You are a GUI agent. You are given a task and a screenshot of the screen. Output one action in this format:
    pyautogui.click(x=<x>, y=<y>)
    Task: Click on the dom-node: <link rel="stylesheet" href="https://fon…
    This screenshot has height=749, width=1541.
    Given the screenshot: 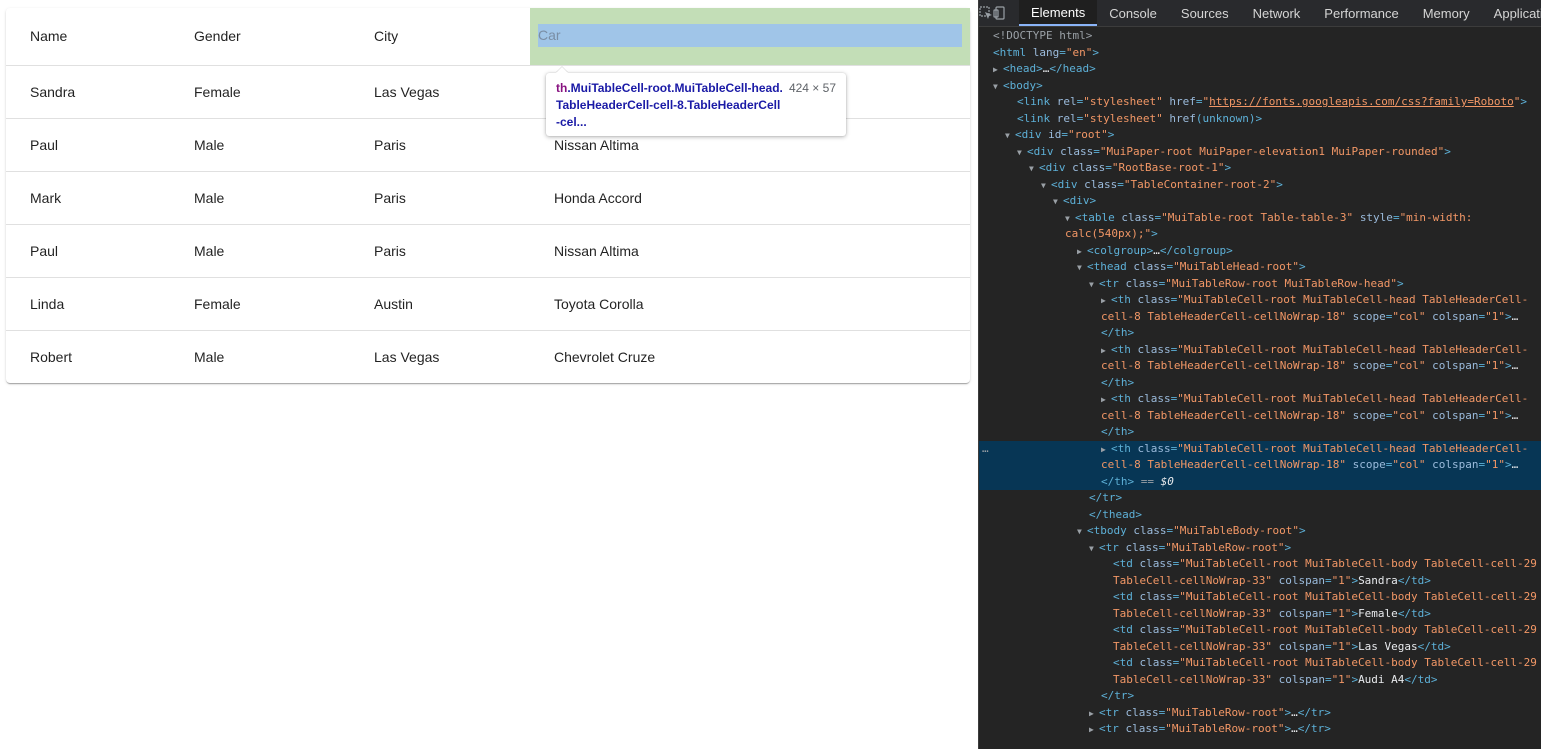 What is the action you would take?
    pyautogui.click(x=1260, y=102)
    